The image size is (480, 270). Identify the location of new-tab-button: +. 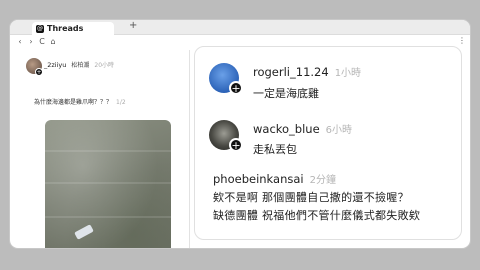
(133, 25).